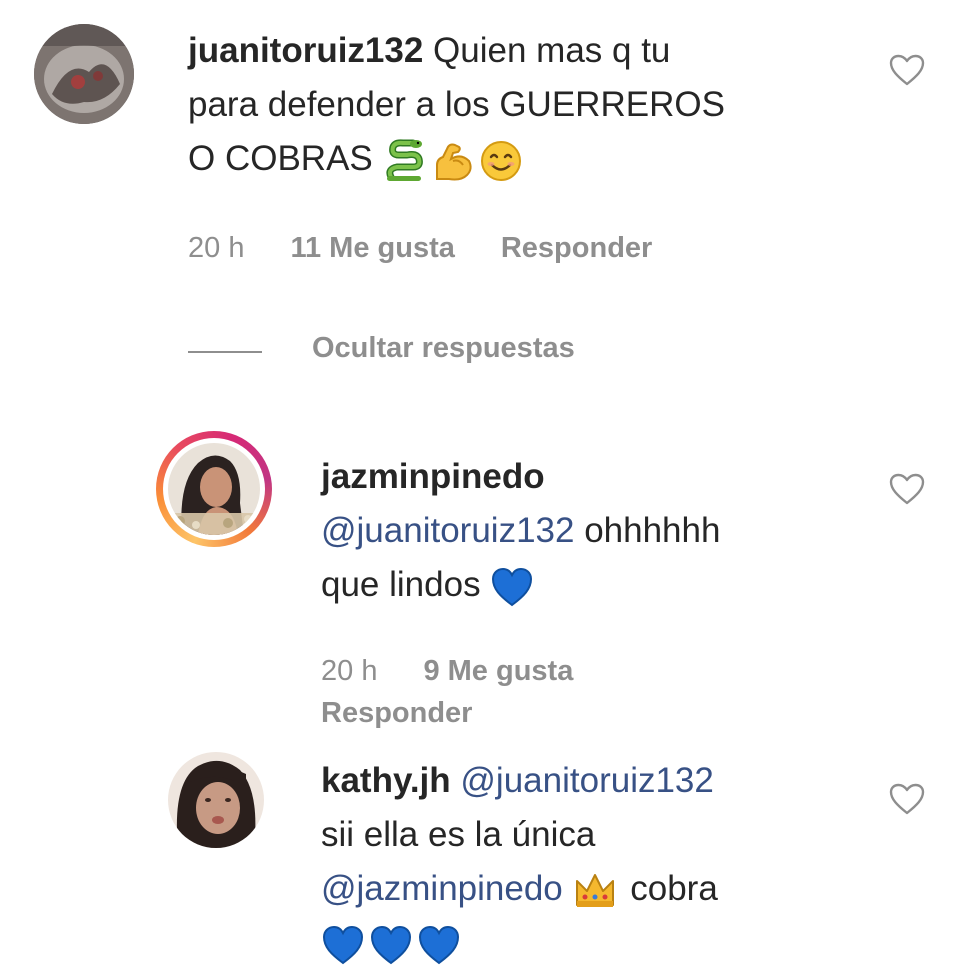 This screenshot has height=970, width=980. I want to click on comment-text-line1: ohhhhhh, so click(647, 530).